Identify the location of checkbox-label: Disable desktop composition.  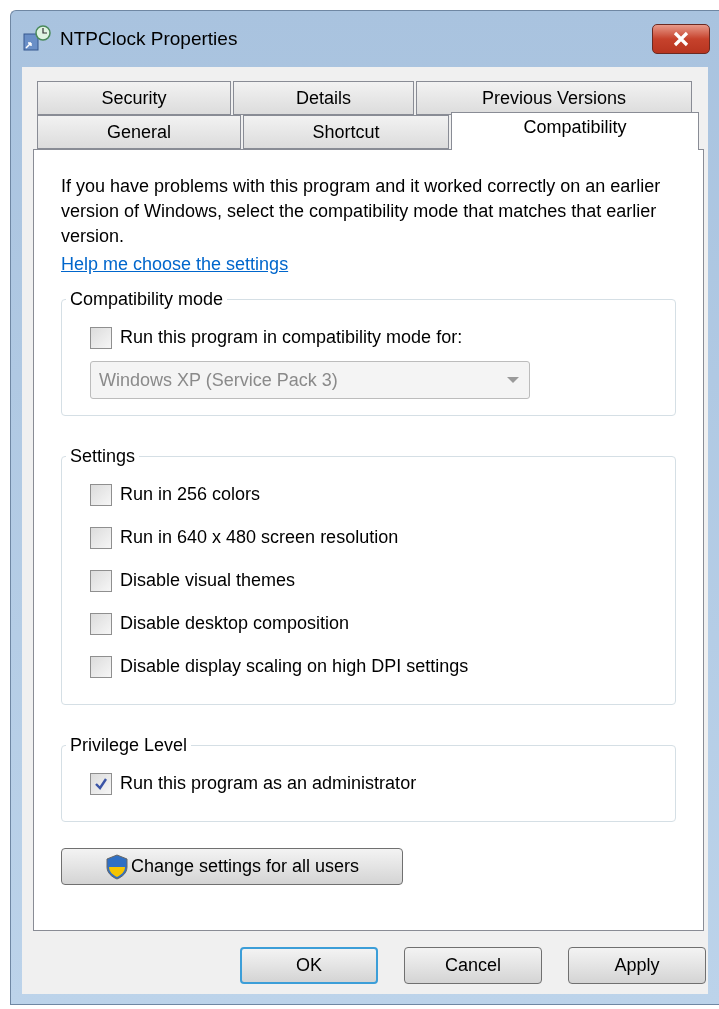
(235, 623).